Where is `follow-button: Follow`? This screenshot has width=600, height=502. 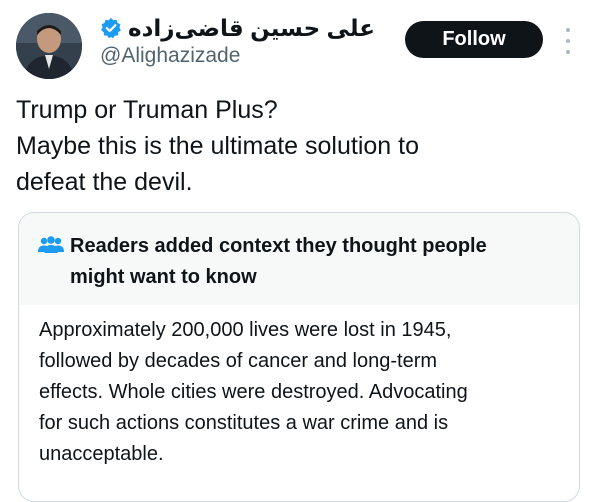 follow-button: Follow is located at coordinates (474, 39).